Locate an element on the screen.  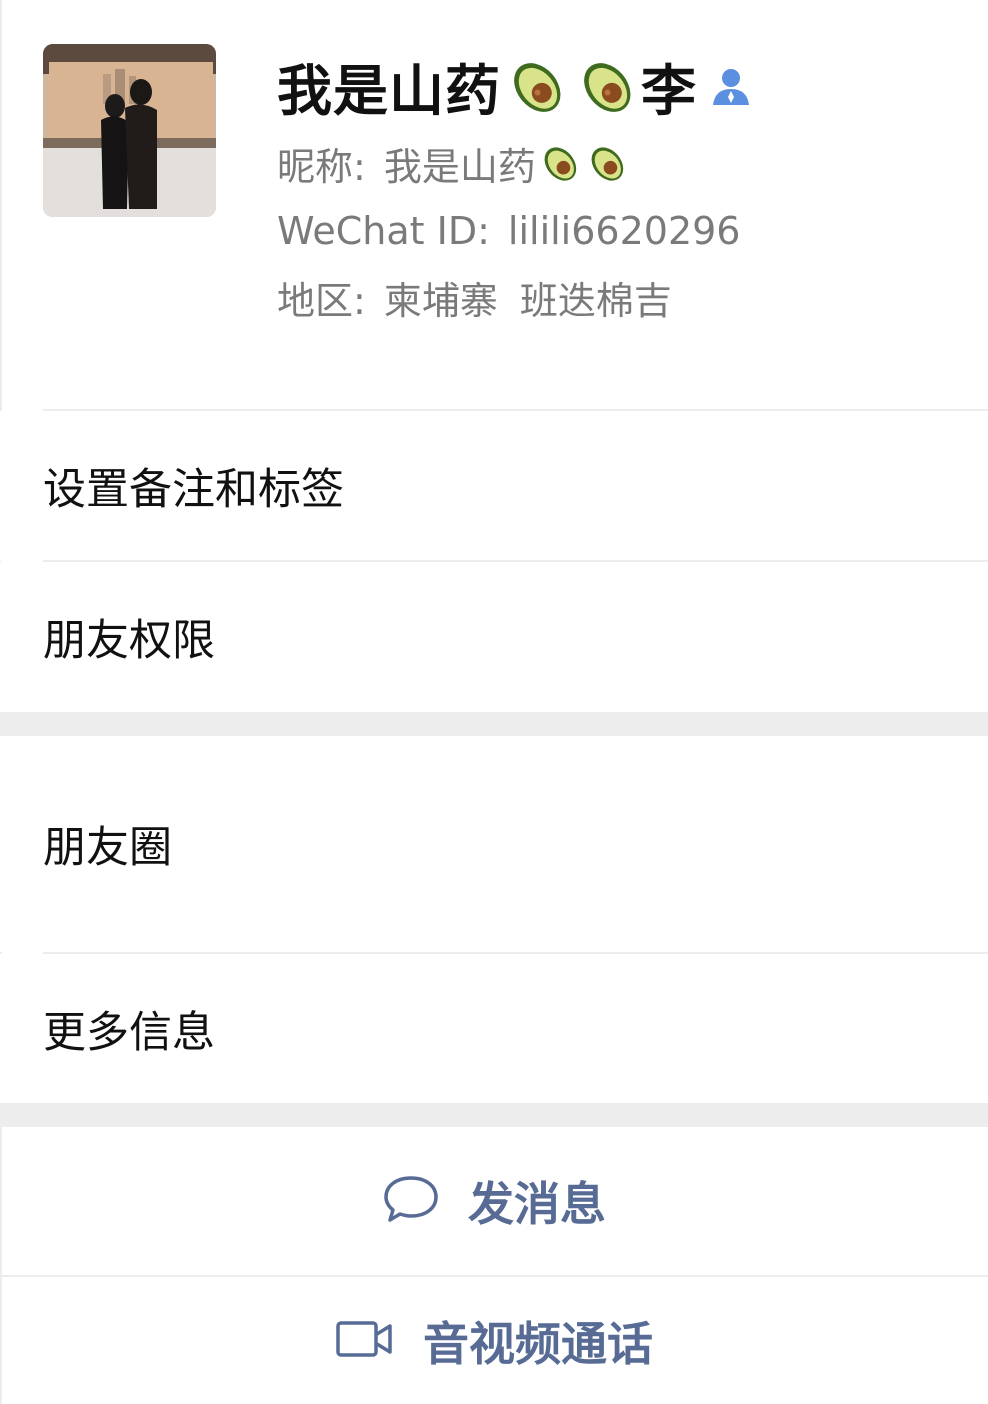
remark-tags-row: 设置备注和标签 is located at coordinates (494, 486).